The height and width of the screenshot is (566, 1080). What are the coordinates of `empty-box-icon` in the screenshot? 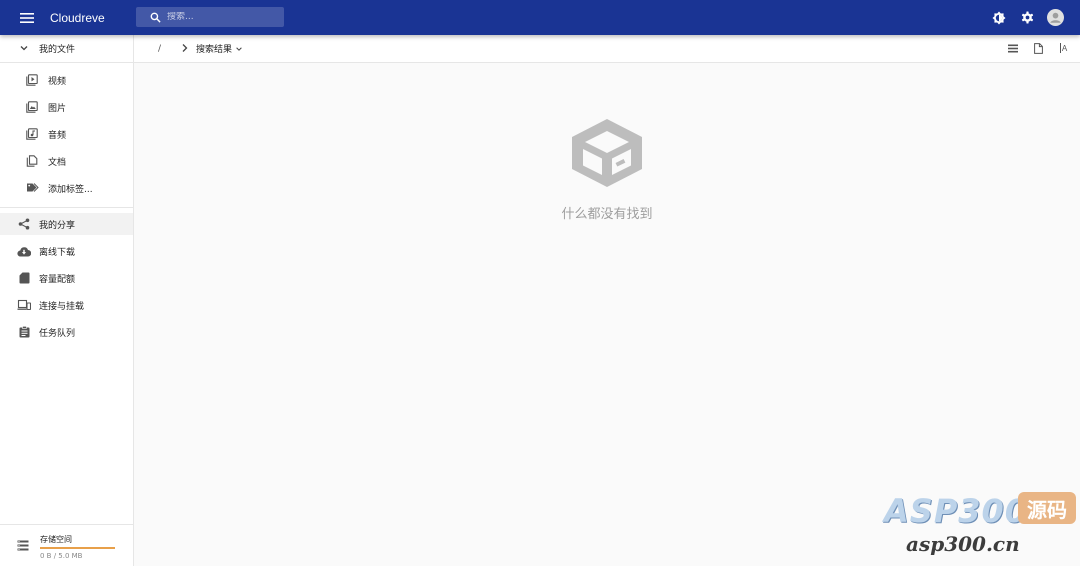 It's located at (607, 154).